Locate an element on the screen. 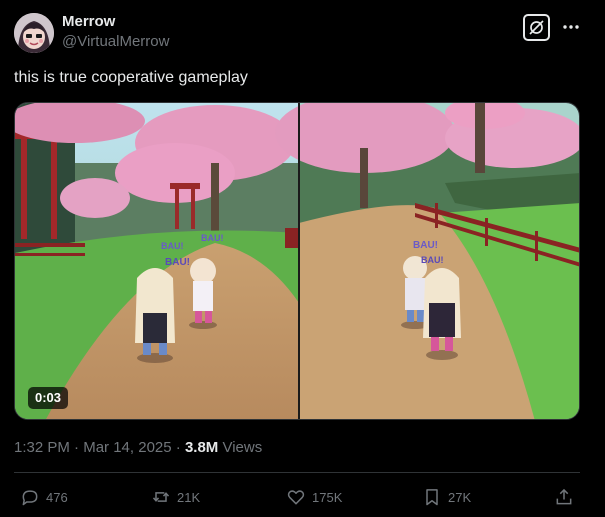 Image resolution: width=605 pixels, height=517 pixels. post-metadata: 1:32 PM · Mar 14, 2025 · 3.8M Views is located at coordinates (138, 447).